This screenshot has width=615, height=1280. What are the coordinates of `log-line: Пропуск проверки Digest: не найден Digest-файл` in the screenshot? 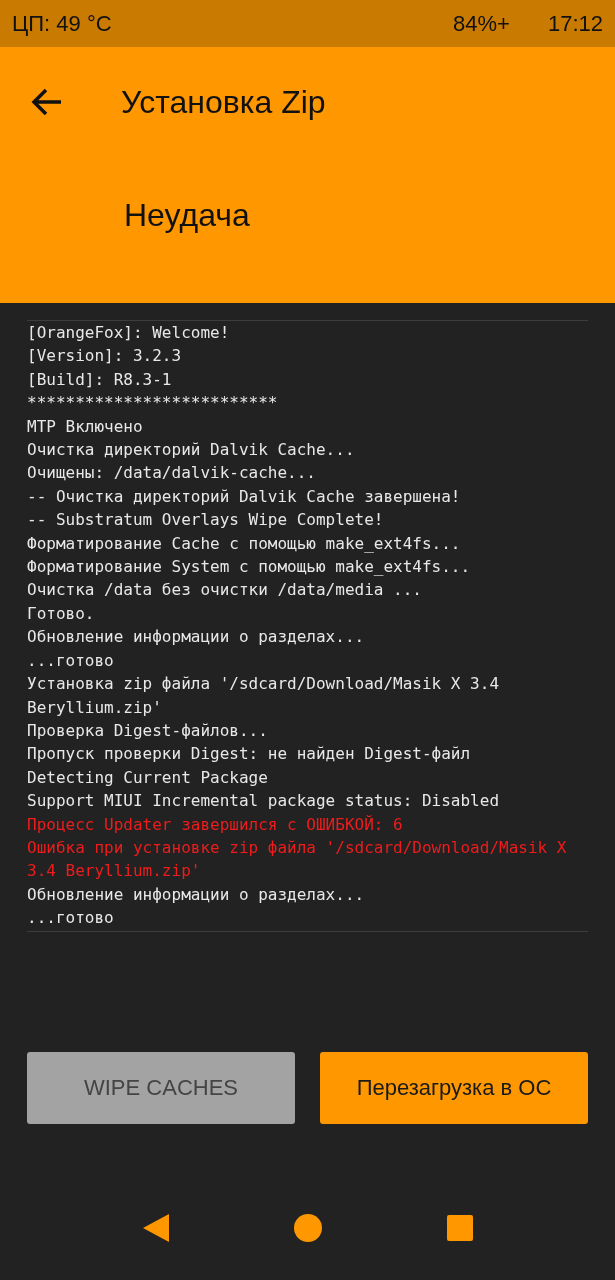 It's located at (249, 754).